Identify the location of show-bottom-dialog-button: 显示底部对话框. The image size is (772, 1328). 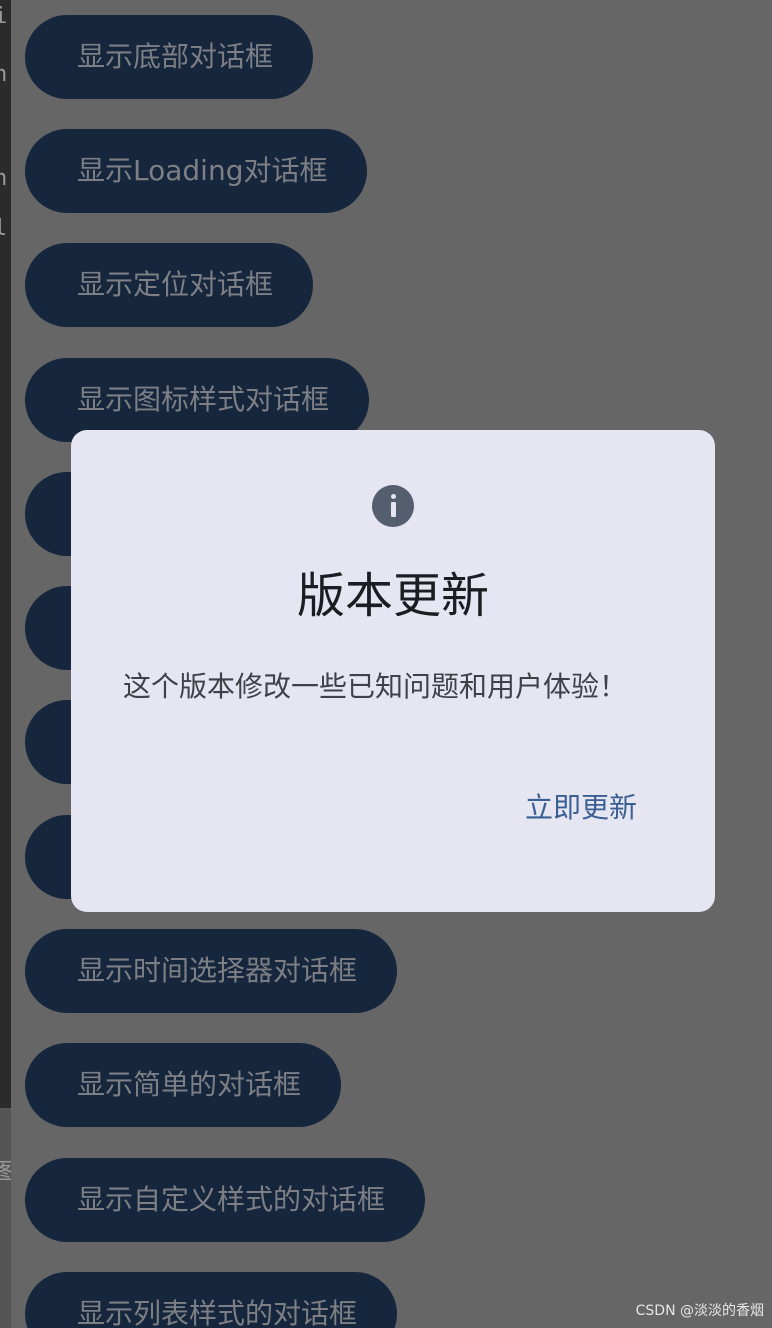
(169, 57).